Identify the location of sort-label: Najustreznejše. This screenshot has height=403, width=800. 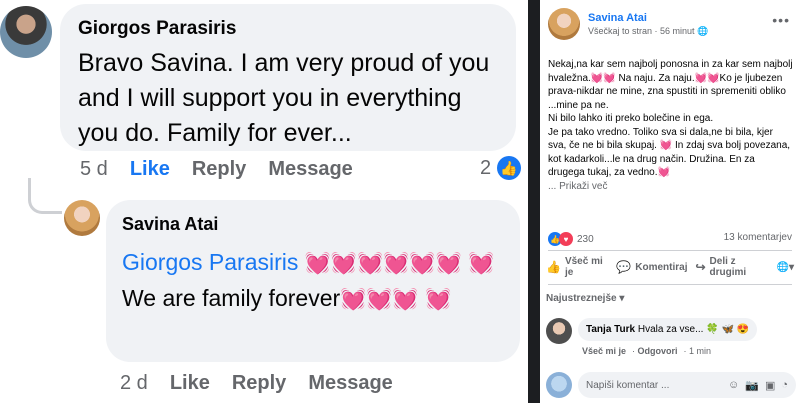
(581, 298).